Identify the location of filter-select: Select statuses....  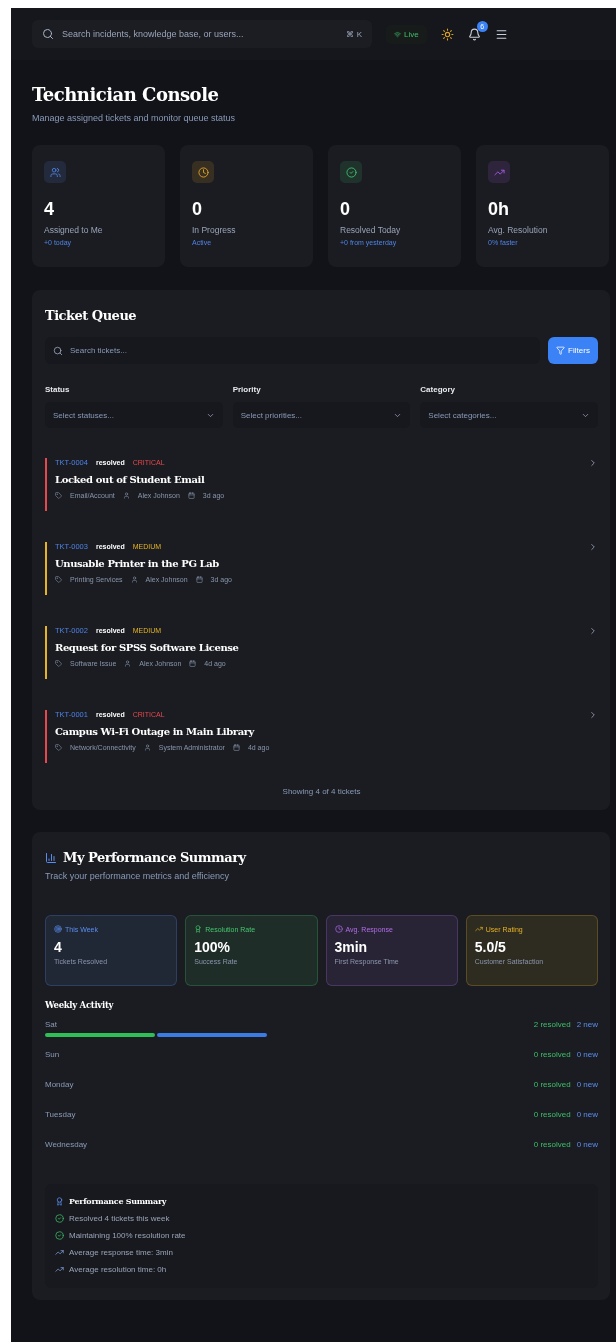
(134, 415).